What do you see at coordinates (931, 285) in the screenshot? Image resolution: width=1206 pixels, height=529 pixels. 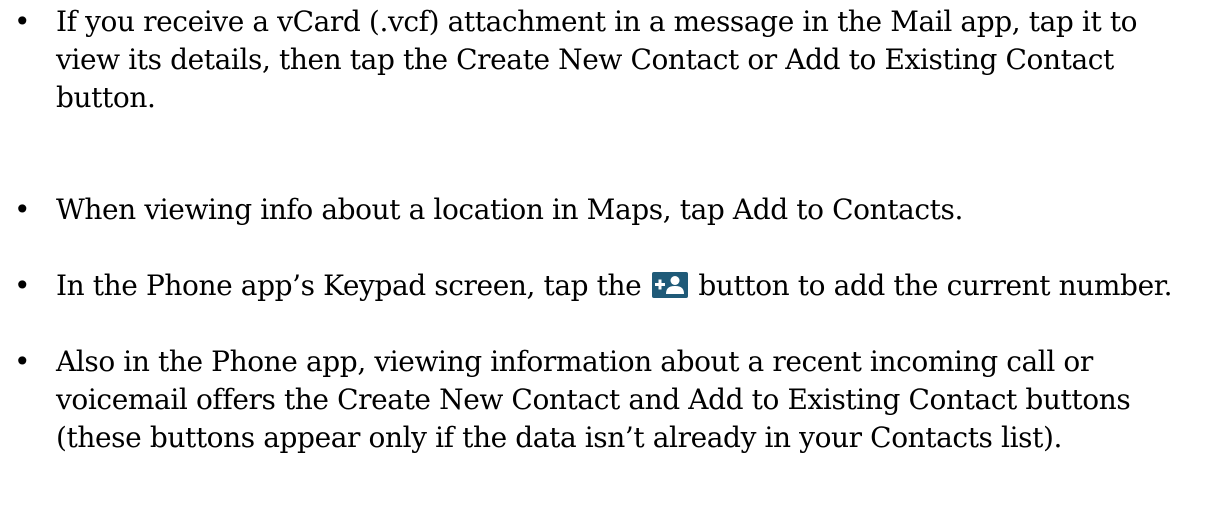 I see `list-item-text-after: button to add the current number.` at bounding box center [931, 285].